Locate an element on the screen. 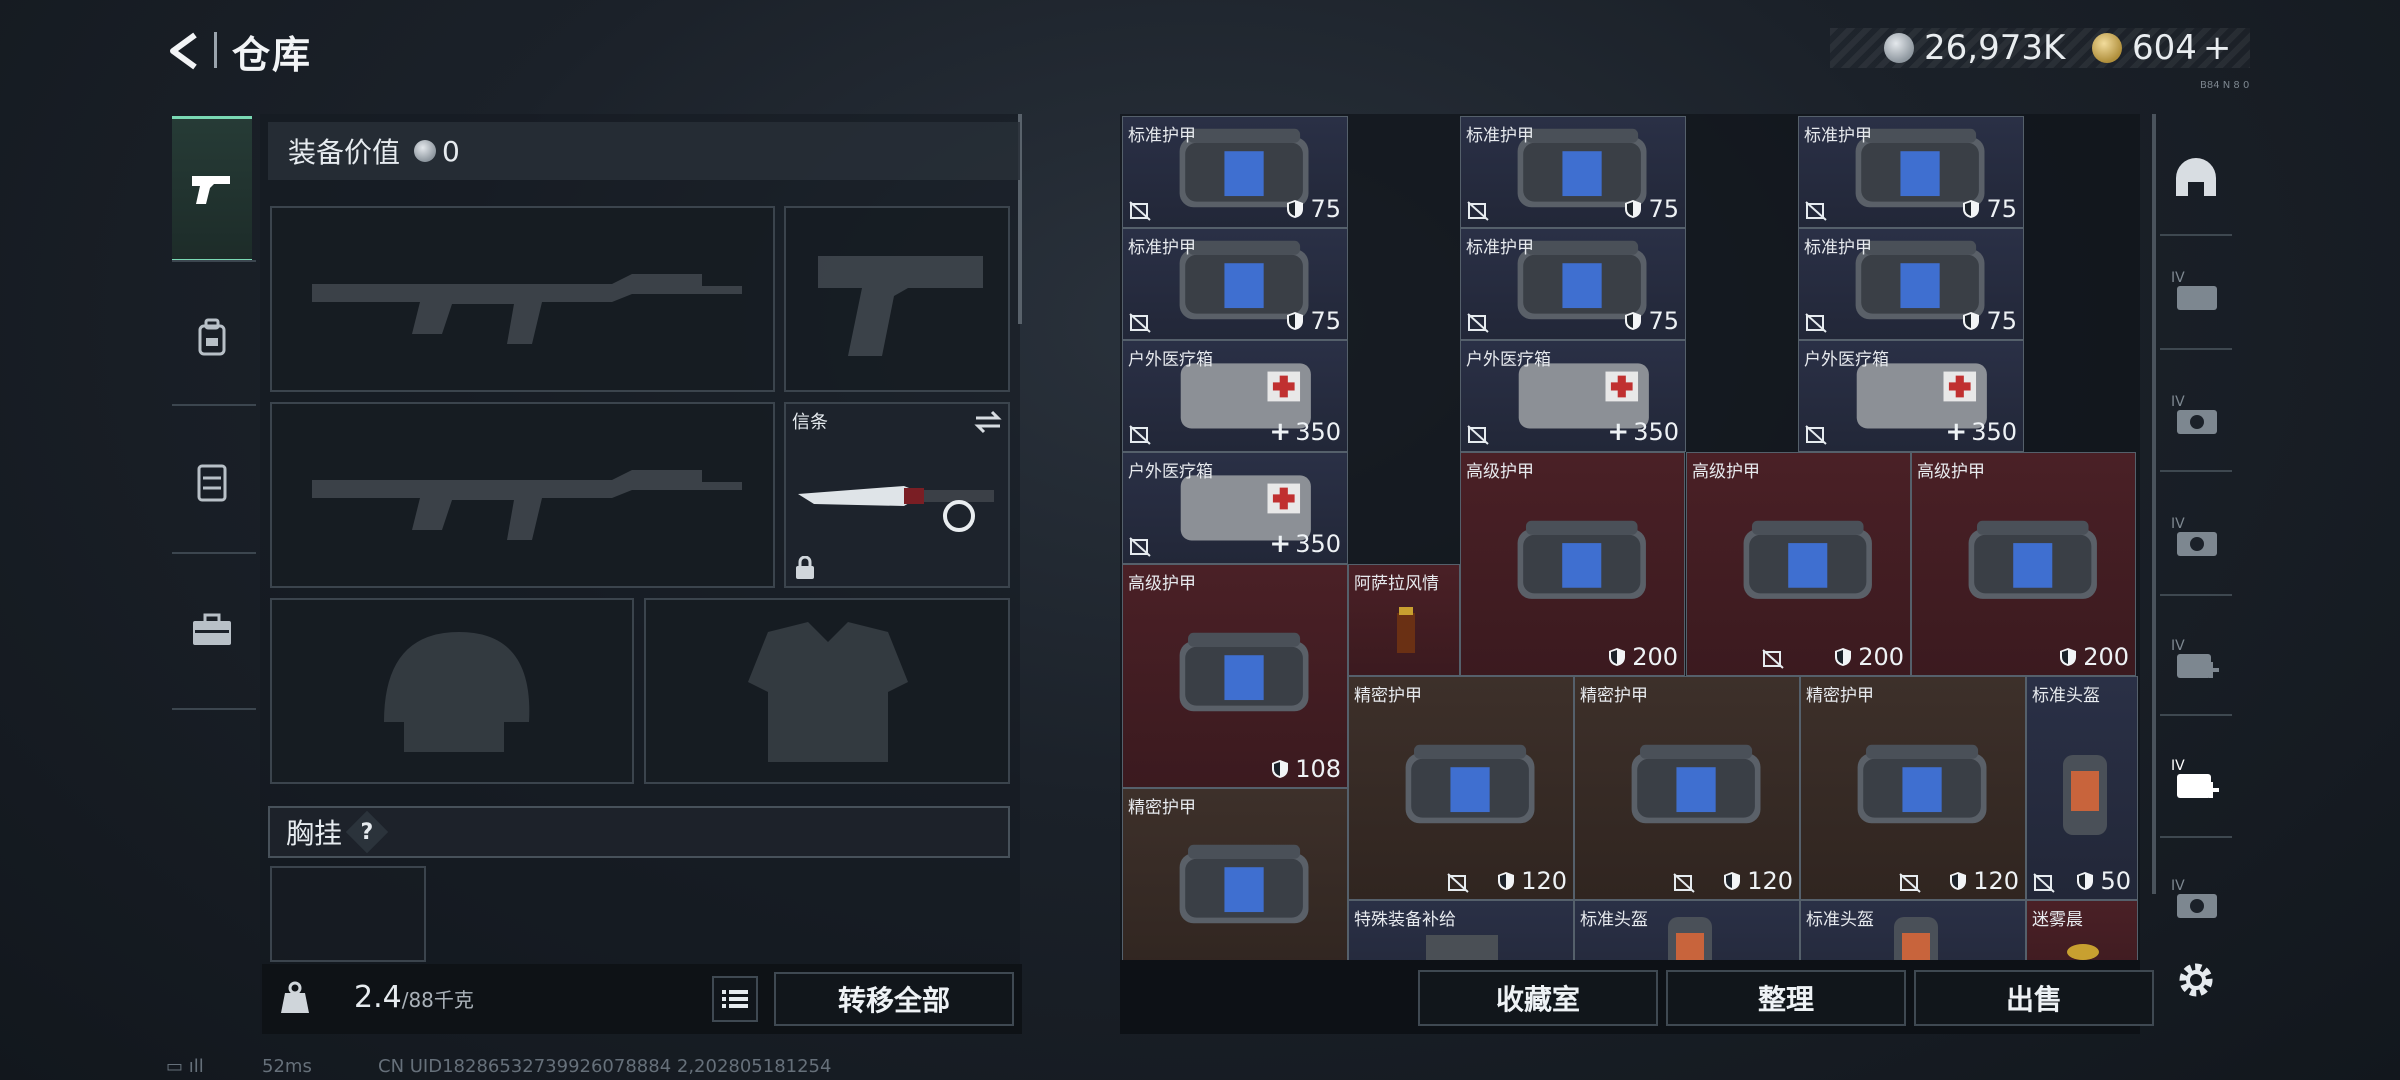  melee-slot: 信条 is located at coordinates (897, 495).